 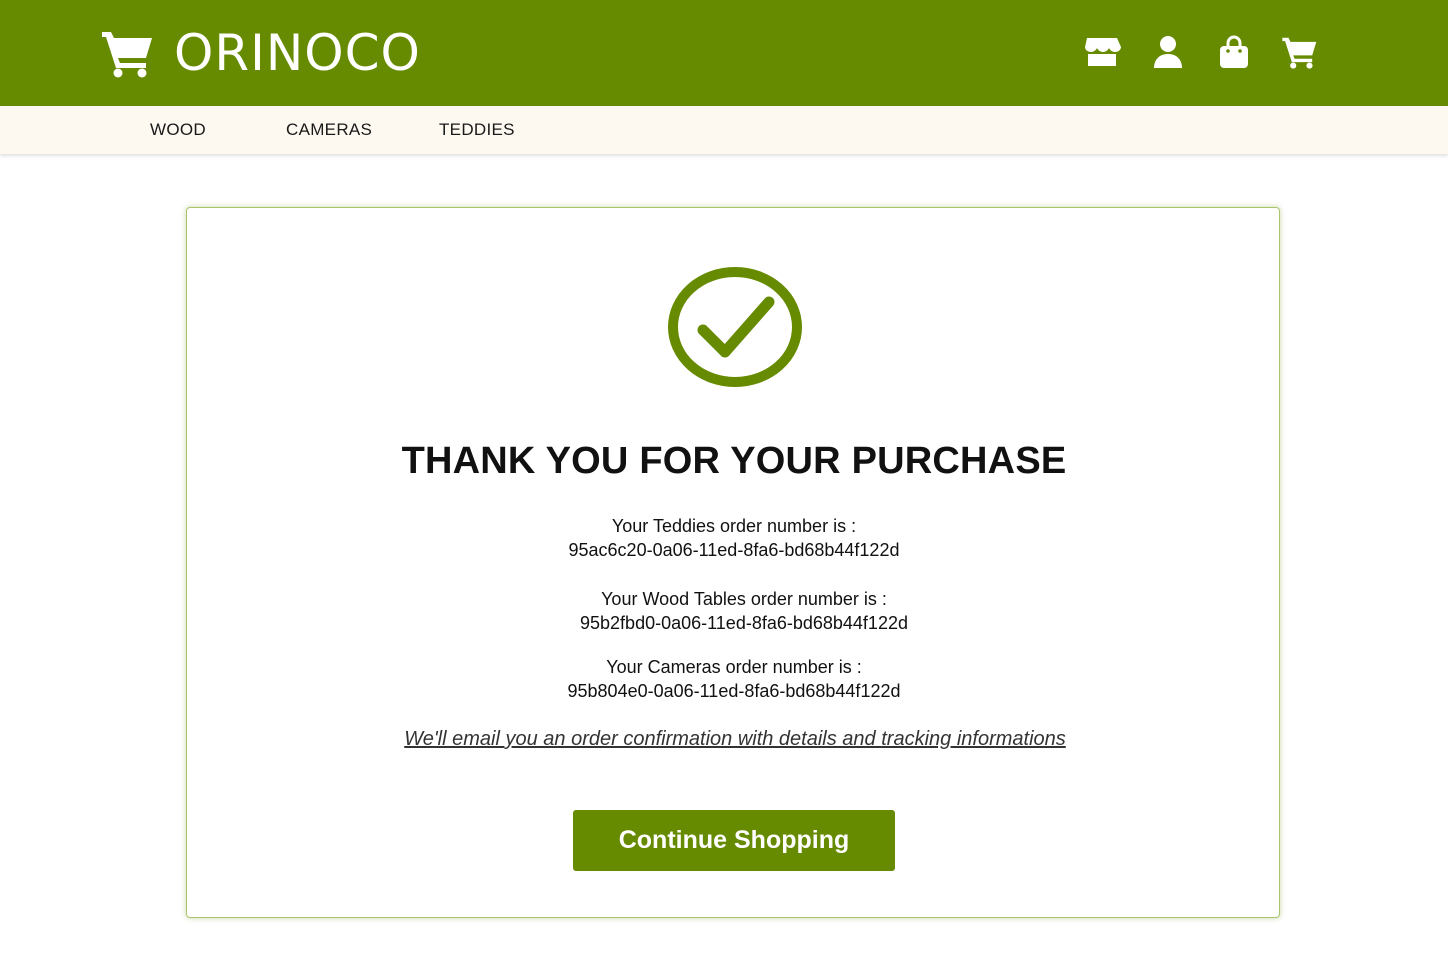 I want to click on cart-icon, so click(x=1300, y=52).